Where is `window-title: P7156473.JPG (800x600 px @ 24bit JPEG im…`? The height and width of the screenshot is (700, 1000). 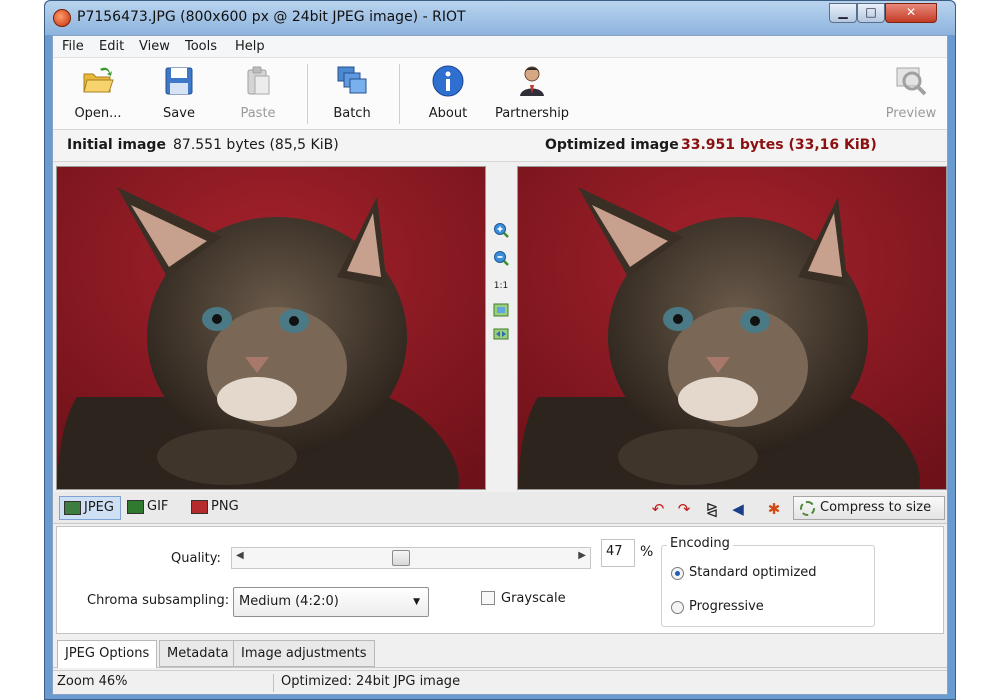
window-title: P7156473.JPG (800x600 px @ 24bit JPEG im… is located at coordinates (271, 17).